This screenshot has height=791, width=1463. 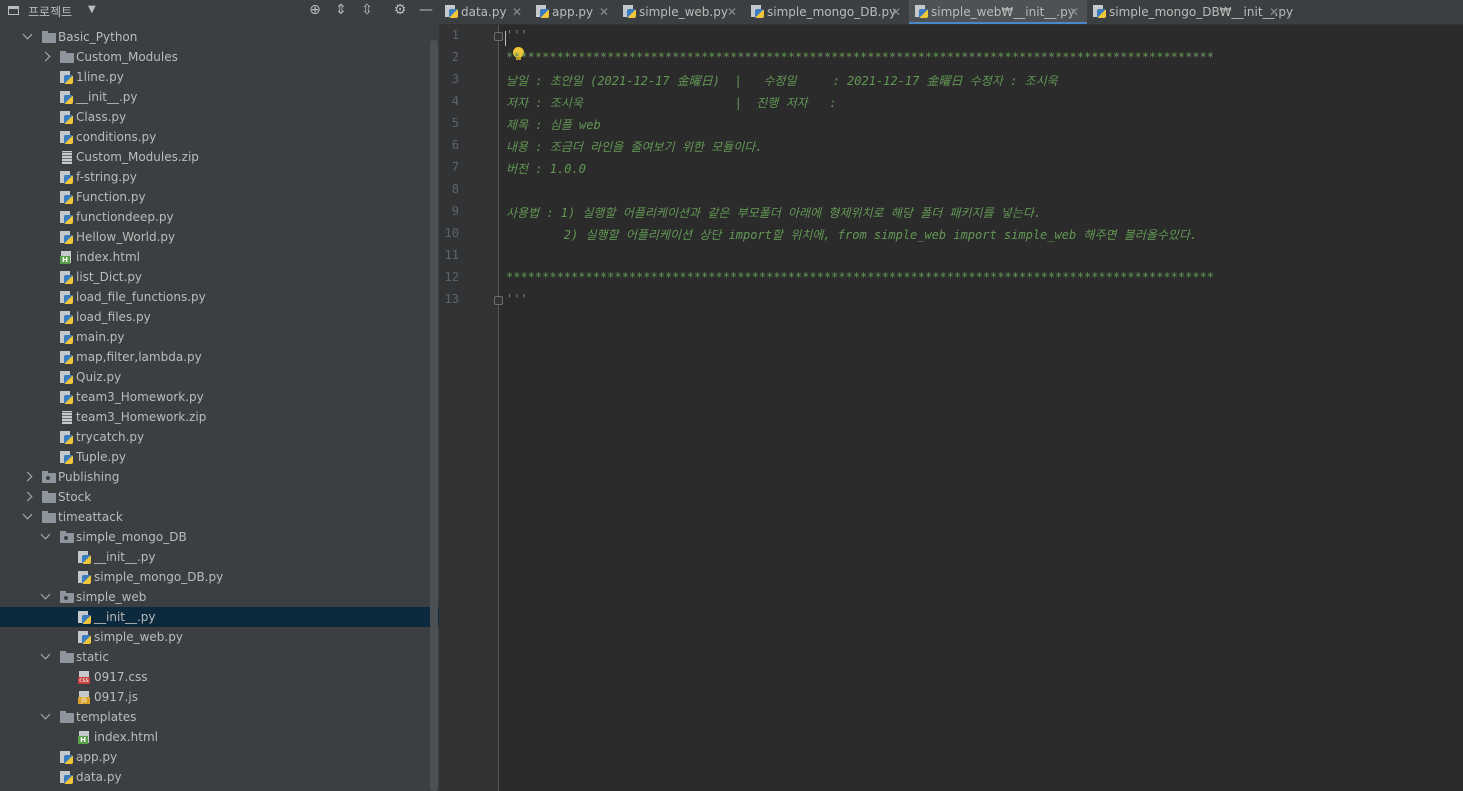 I want to click on tree-item-label: f-string.py, so click(x=106, y=177).